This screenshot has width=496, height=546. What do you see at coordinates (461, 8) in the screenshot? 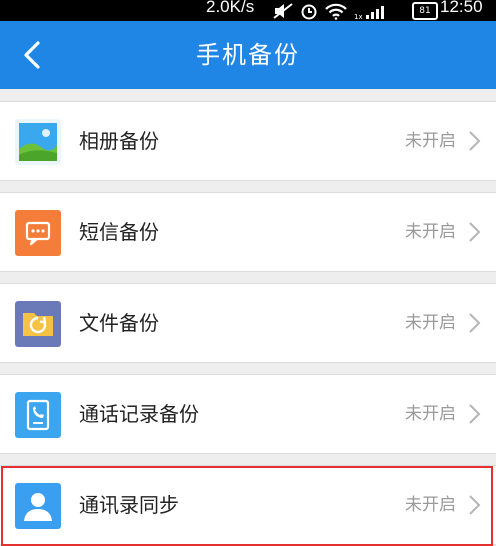
I see `clock: 12:50` at bounding box center [461, 8].